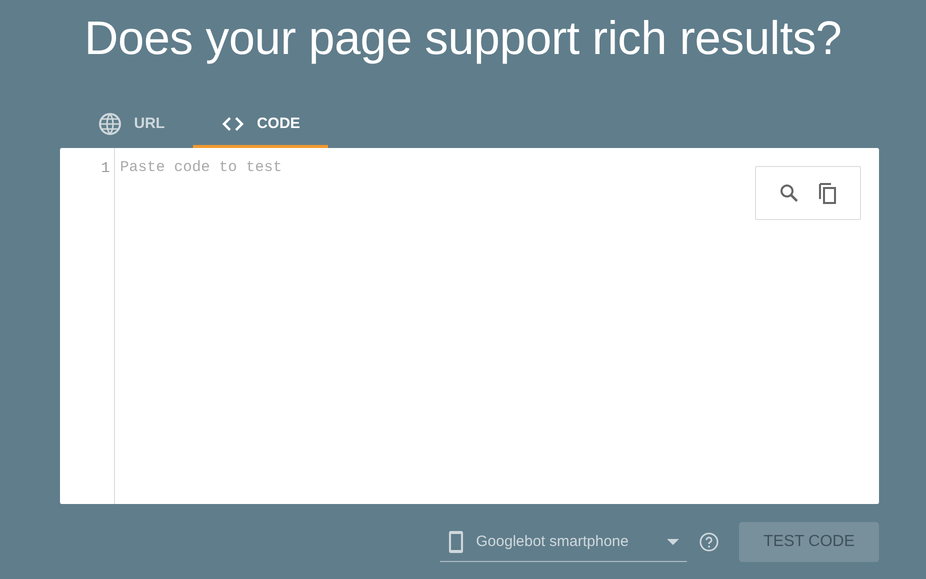 Image resolution: width=926 pixels, height=579 pixels. Describe the element at coordinates (673, 541) in the screenshot. I see `caret-icon` at that location.